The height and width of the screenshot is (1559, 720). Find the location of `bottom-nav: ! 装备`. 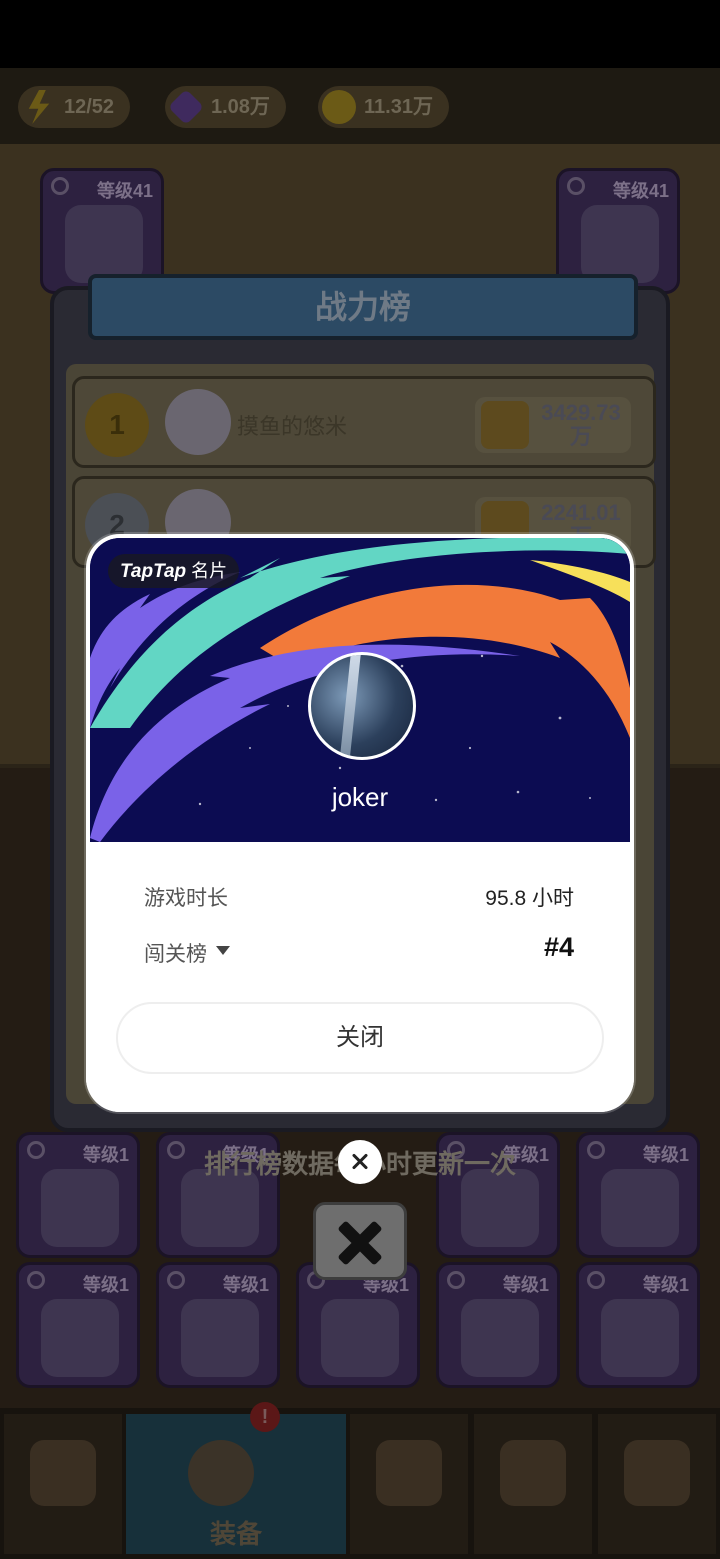

bottom-nav: ! 装备 is located at coordinates (360, 1480).